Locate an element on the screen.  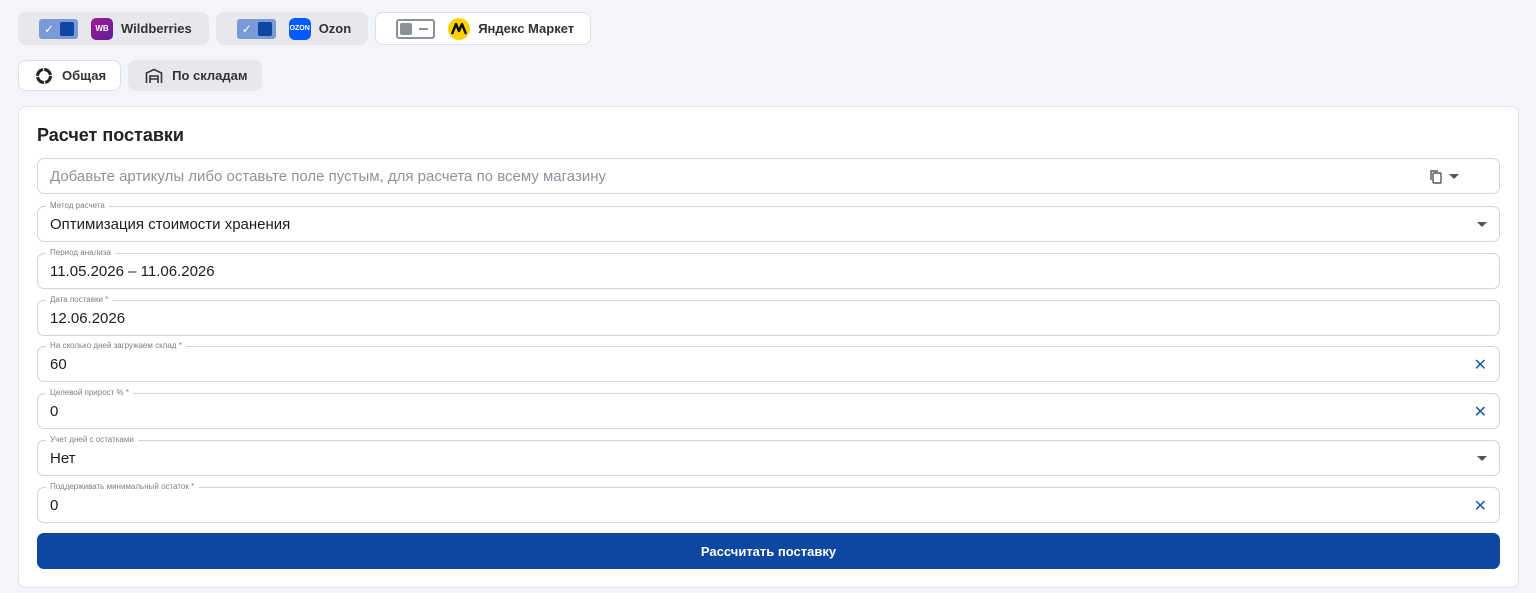
min-stock-value: 0 is located at coordinates (54, 505).